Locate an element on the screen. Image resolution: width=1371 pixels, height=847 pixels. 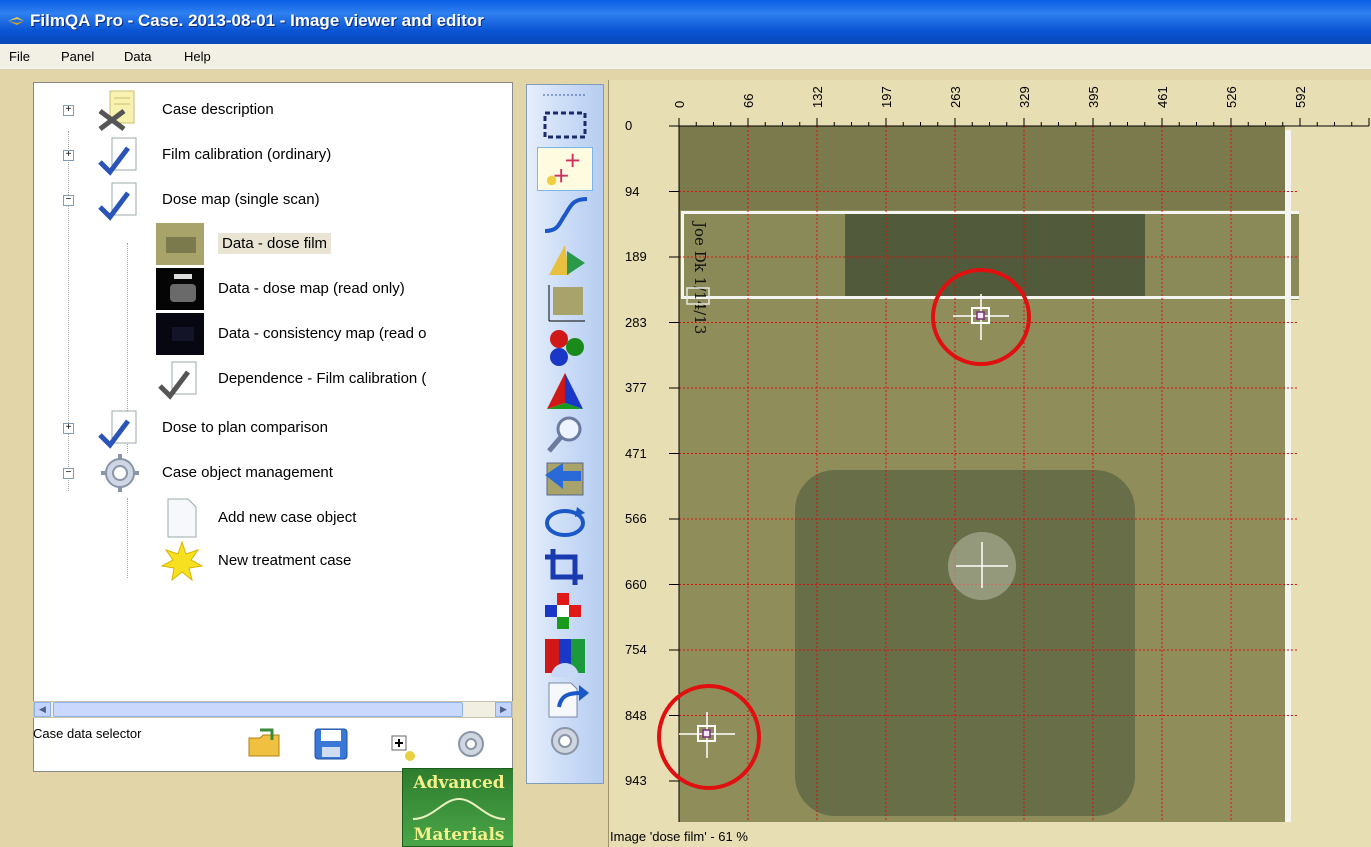
app-icon is located at coordinates (16, 21).